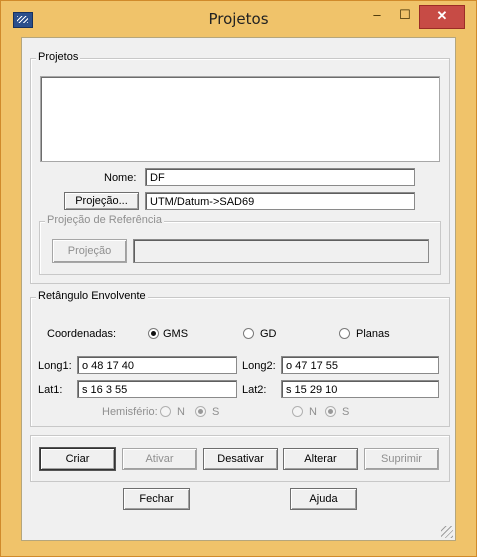 This screenshot has width=477, height=557. What do you see at coordinates (181, 412) in the screenshot?
I see `hemisferio1-n-label: N` at bounding box center [181, 412].